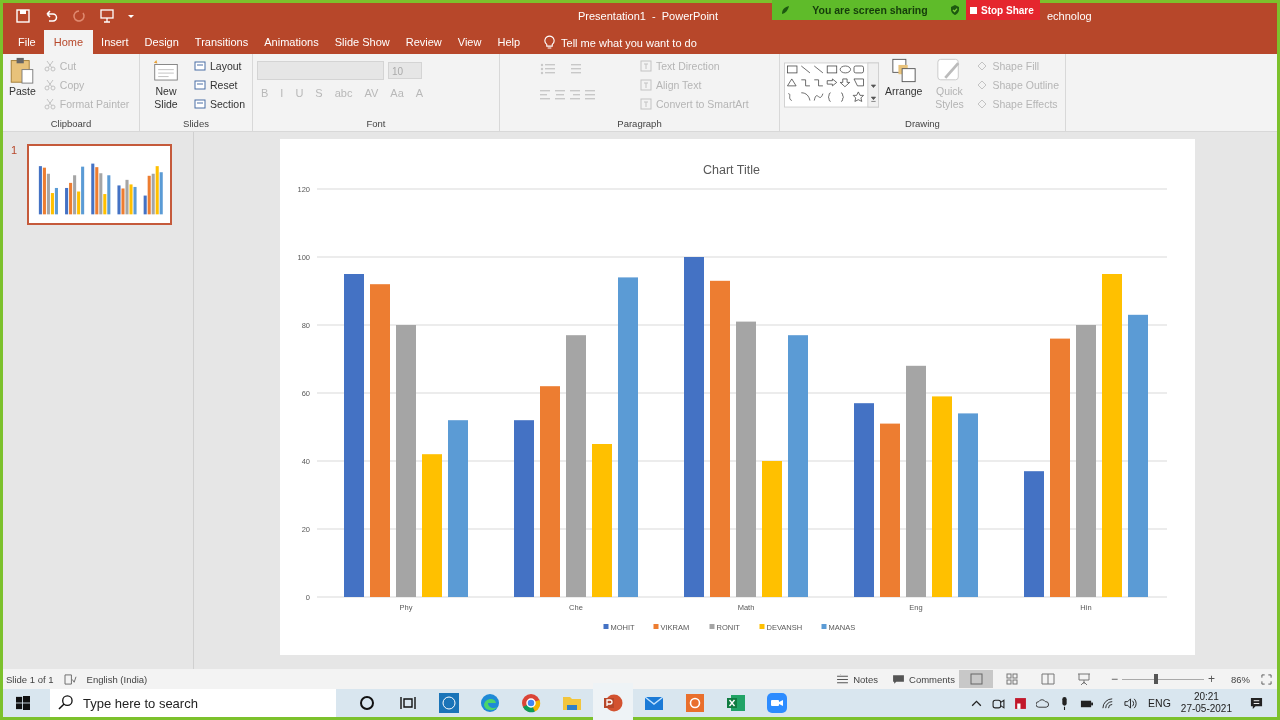  Describe the element at coordinates (731, 170) in the screenshot. I see `chart-title: Chart Title` at that location.